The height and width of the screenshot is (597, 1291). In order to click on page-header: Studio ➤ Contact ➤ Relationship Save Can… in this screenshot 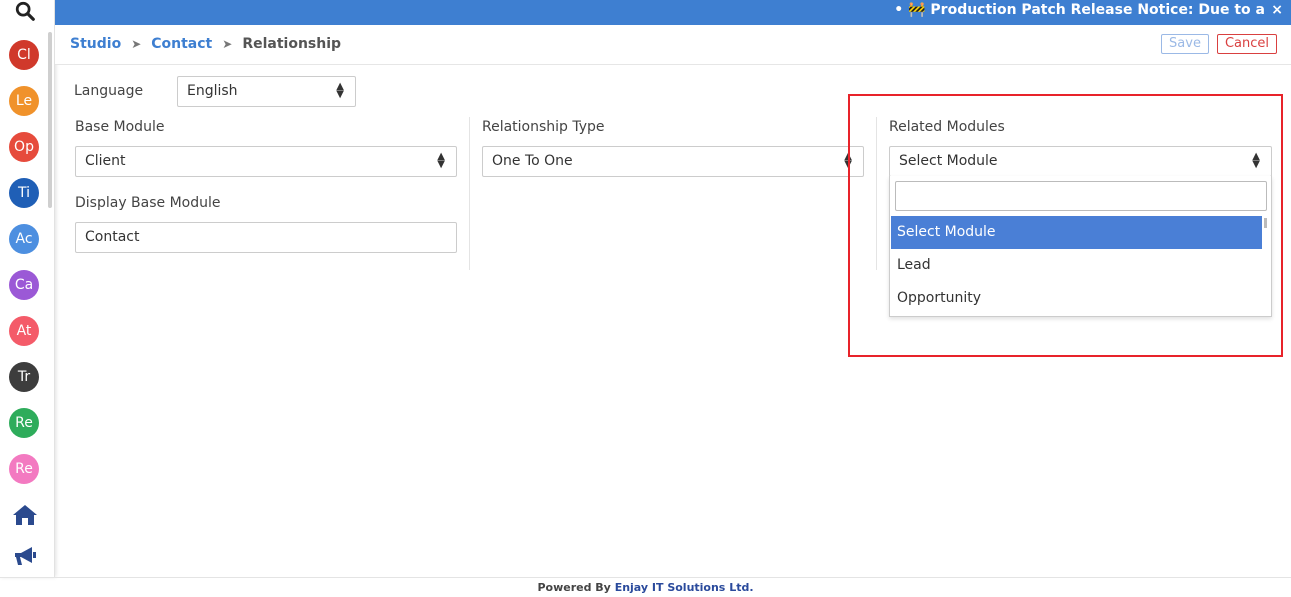, I will do `click(673, 45)`.